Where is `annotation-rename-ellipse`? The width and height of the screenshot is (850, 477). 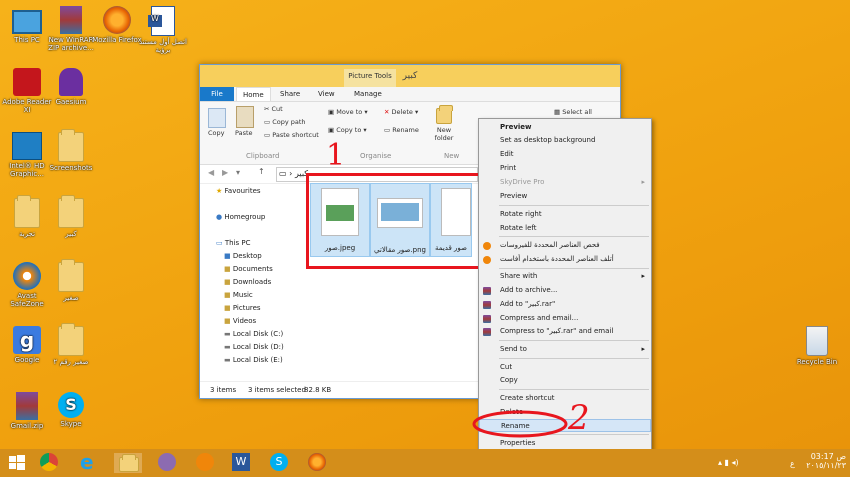
annotation-rename-ellipse is located at coordinates (520, 424).